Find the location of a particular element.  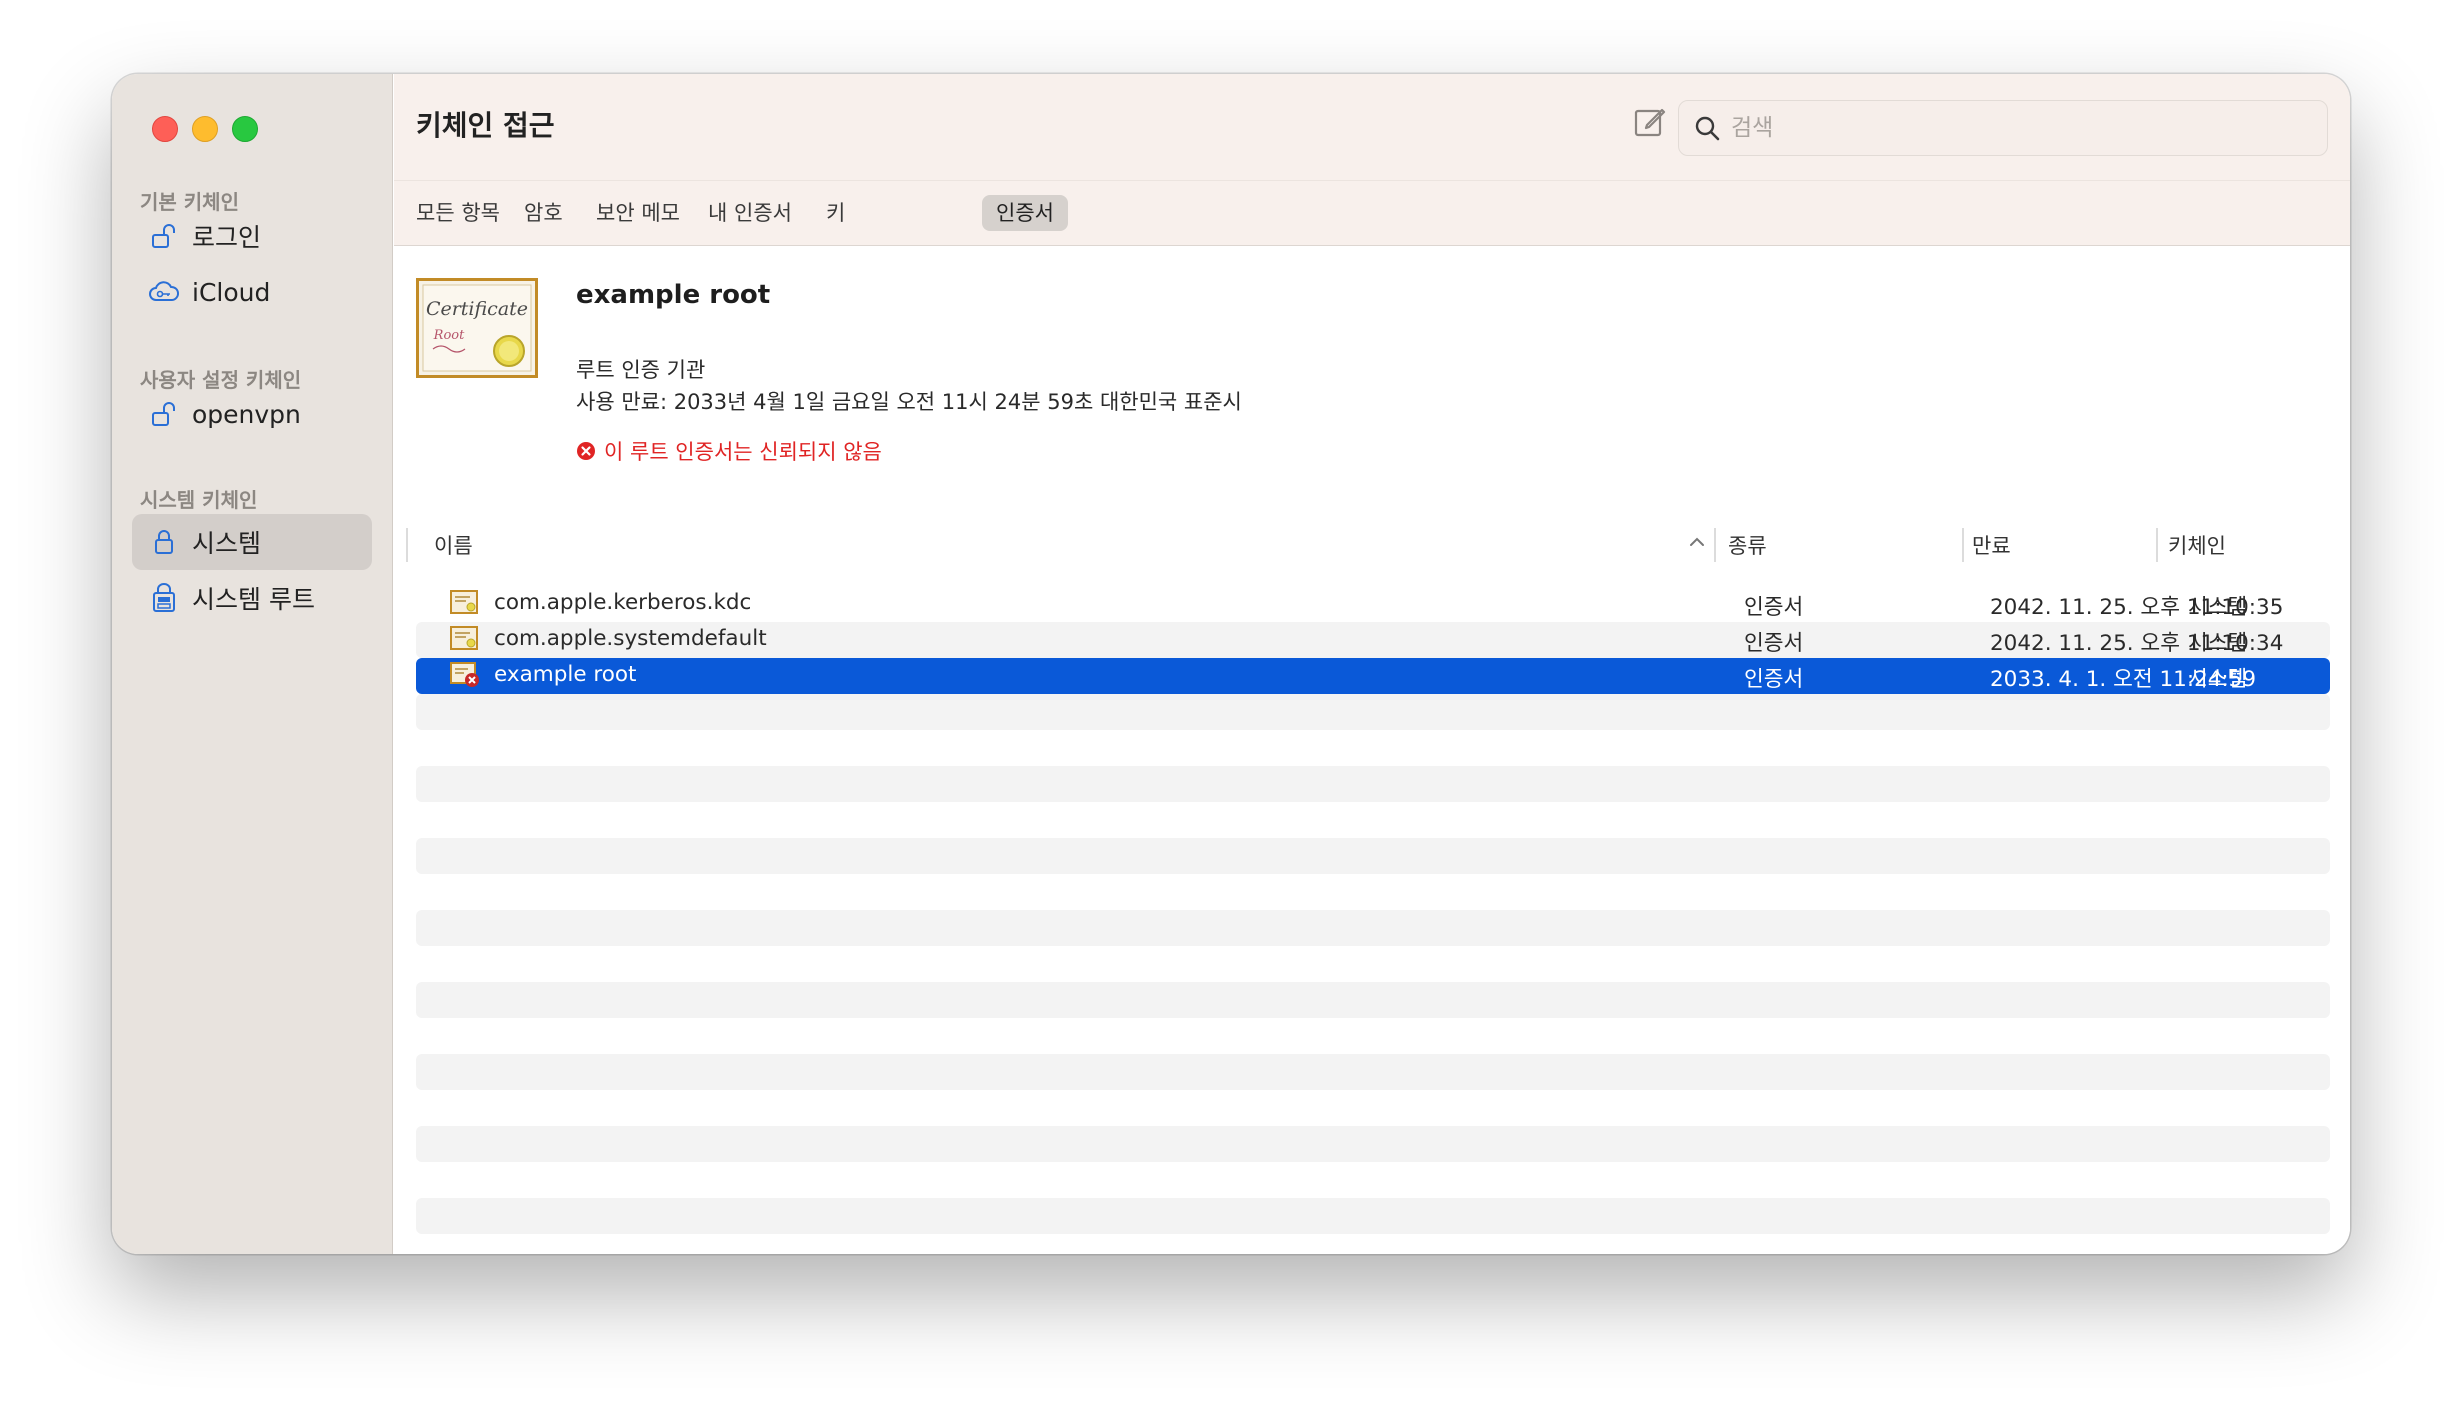

sidebar-item-label: 로그인 is located at coordinates (227, 237).